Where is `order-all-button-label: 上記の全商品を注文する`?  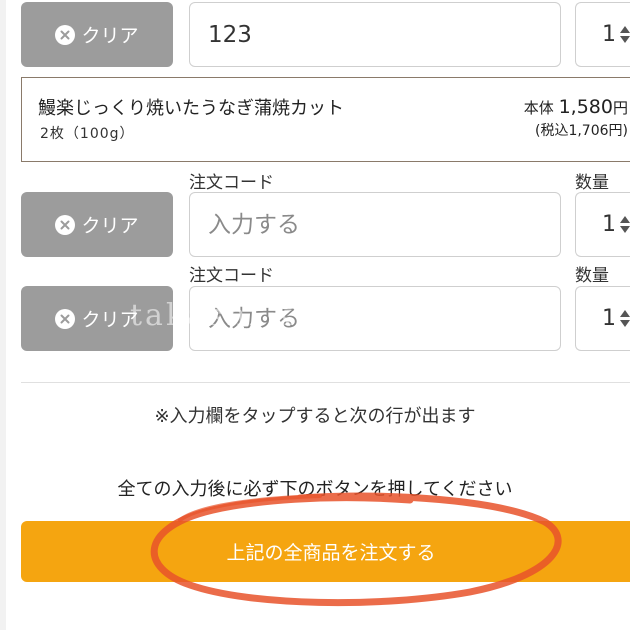
order-all-button-label: 上記の全商品を注文する is located at coordinates (331, 553).